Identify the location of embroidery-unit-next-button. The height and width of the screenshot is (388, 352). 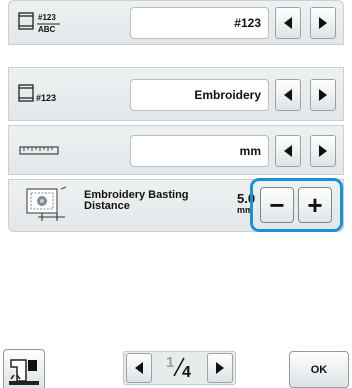
(323, 151).